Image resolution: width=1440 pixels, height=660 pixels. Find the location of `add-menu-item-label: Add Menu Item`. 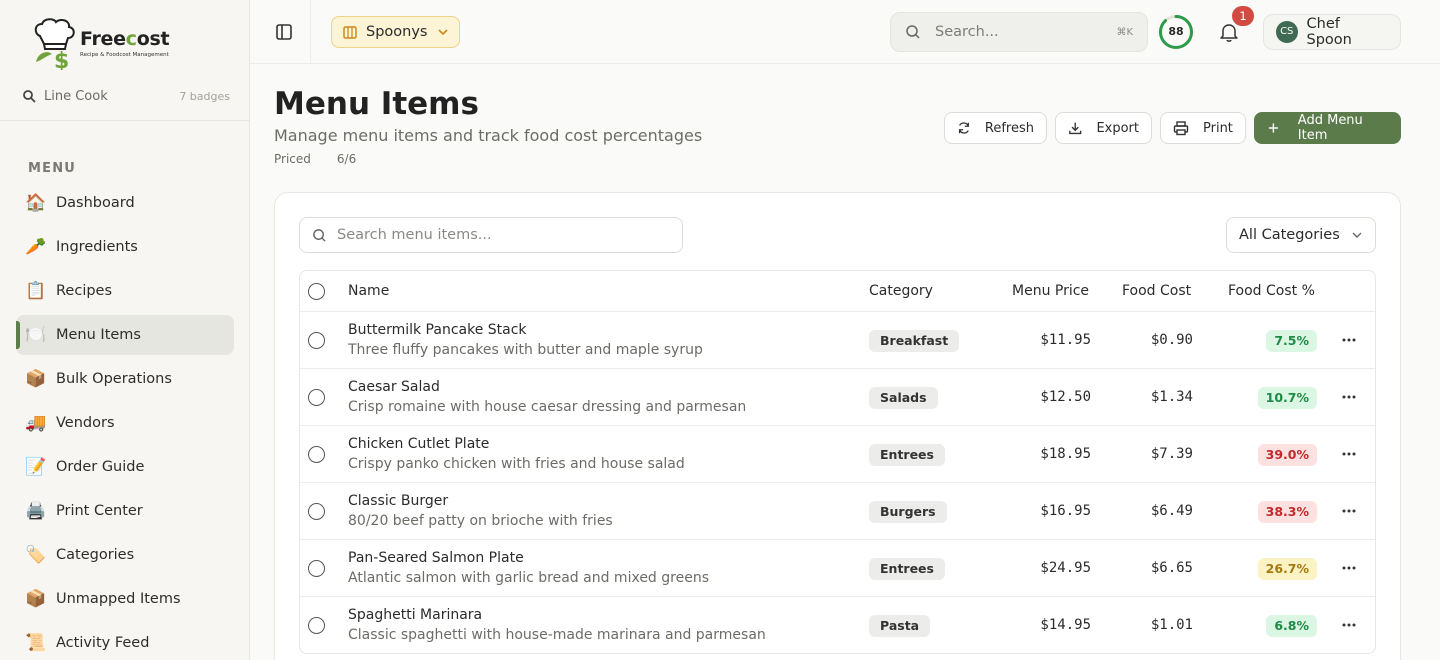

add-menu-item-label: Add Menu Item is located at coordinates (1330, 128).